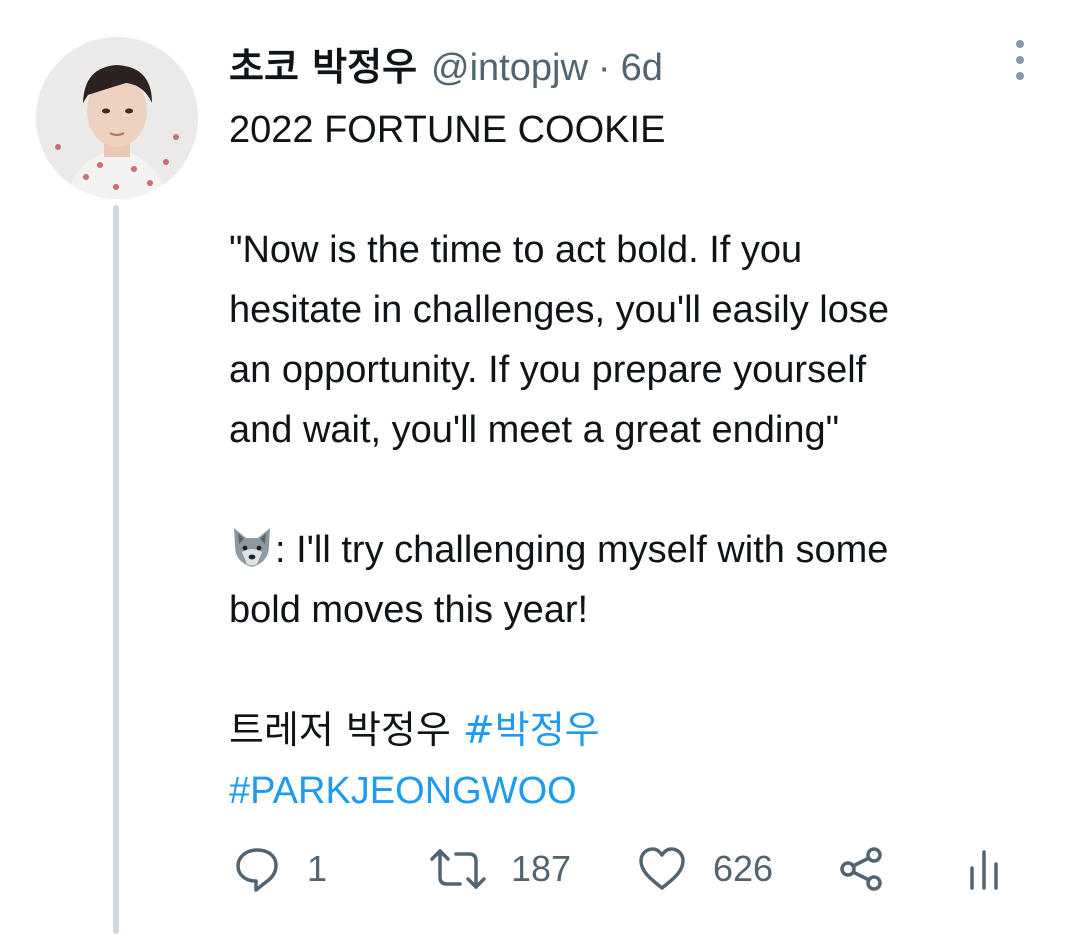 This screenshot has width=1080, height=934. Describe the element at coordinates (317, 868) in the screenshot. I see `reply-count: 1` at that location.